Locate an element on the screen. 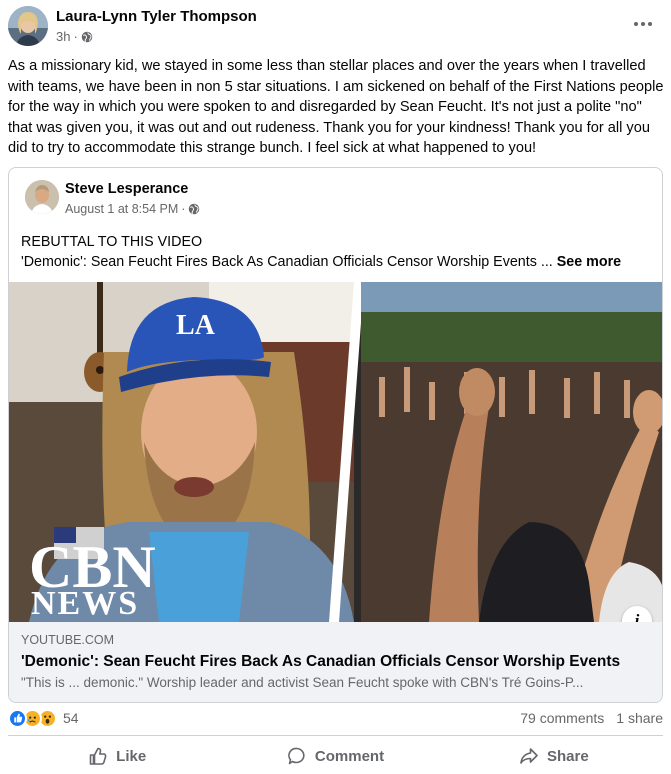 This screenshot has width=671, height=774. comment-bubble-icon is located at coordinates (296, 756).